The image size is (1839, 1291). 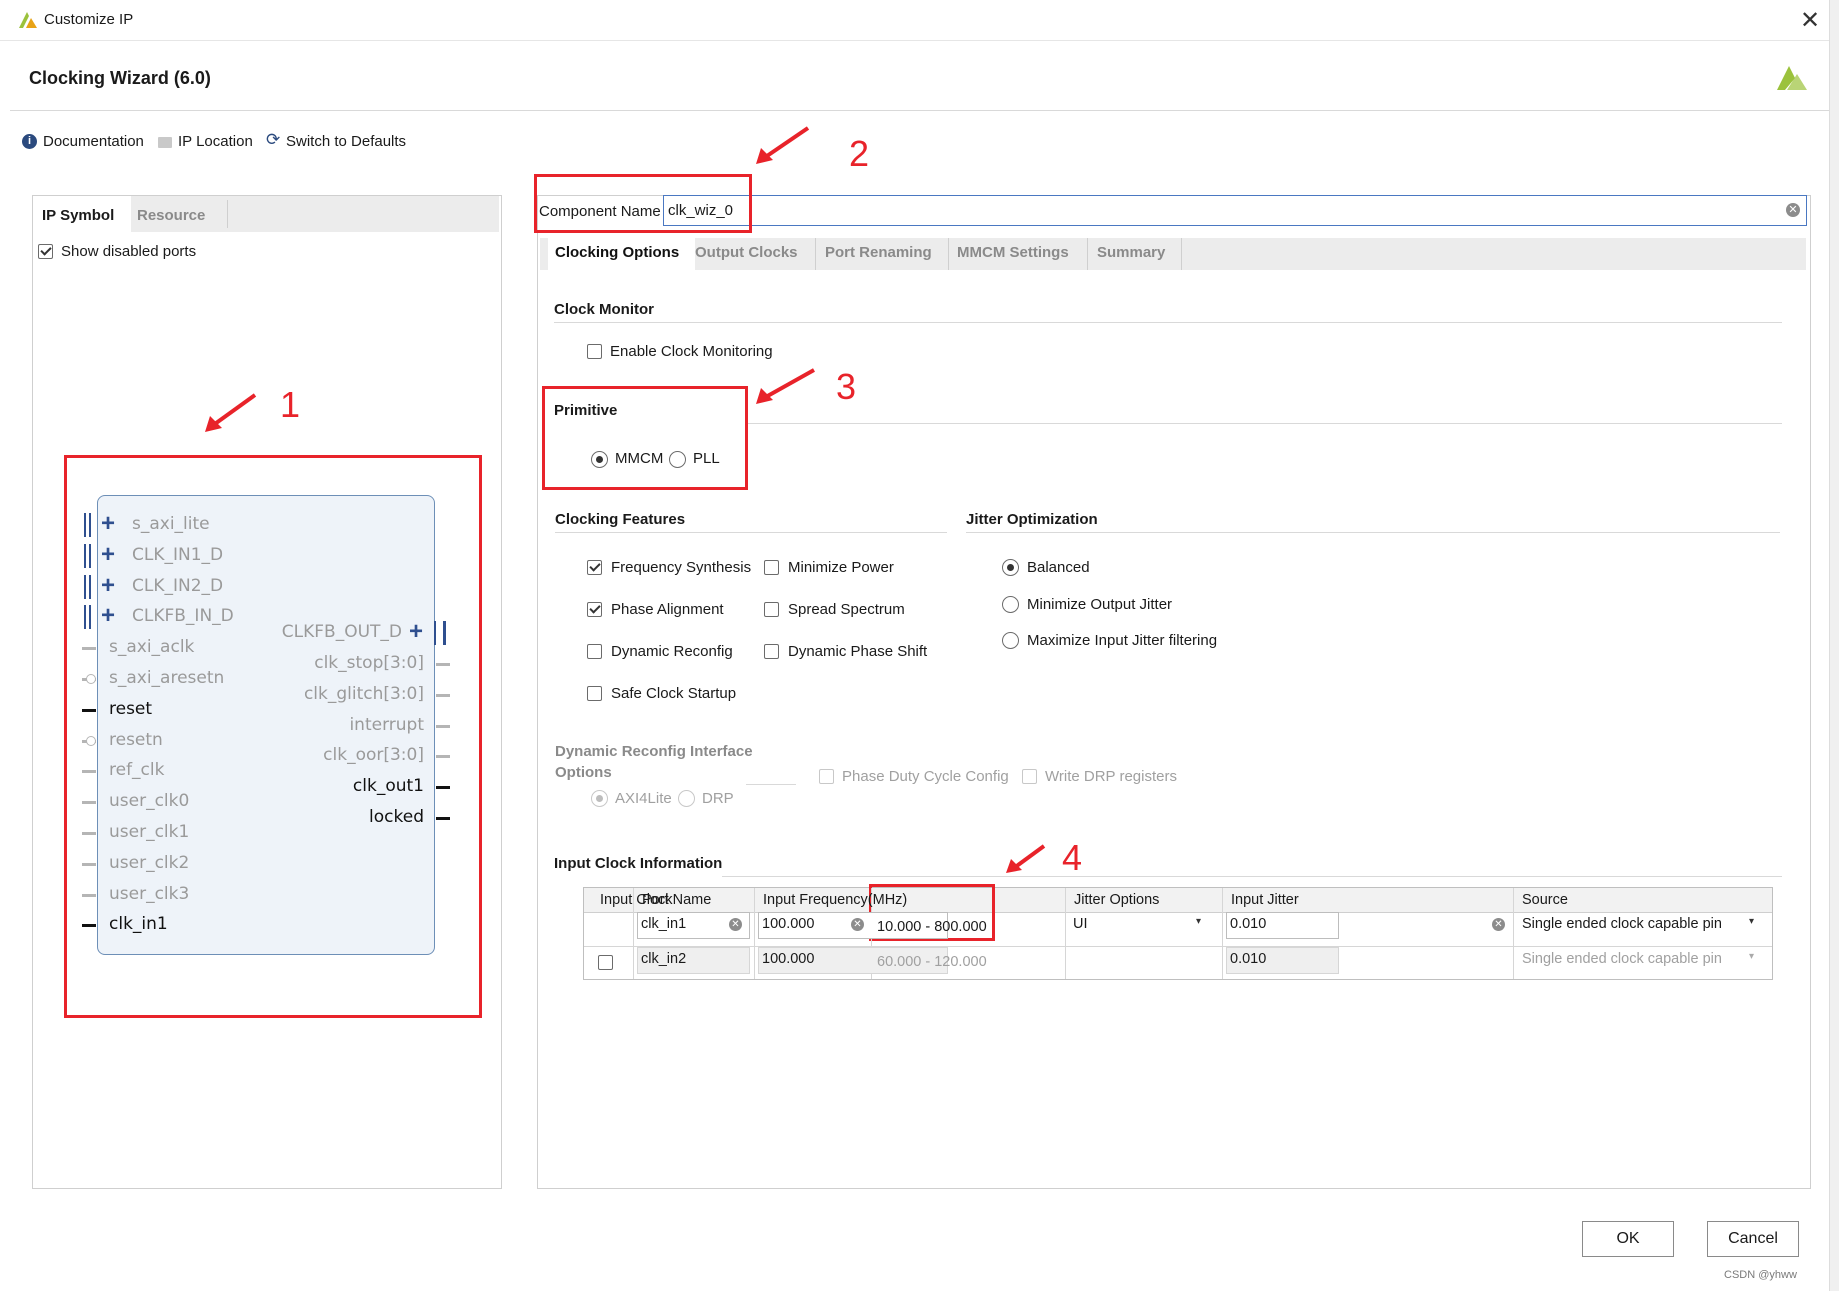 What do you see at coordinates (771, 609) in the screenshot?
I see `spread-spectrum-checkbox` at bounding box center [771, 609].